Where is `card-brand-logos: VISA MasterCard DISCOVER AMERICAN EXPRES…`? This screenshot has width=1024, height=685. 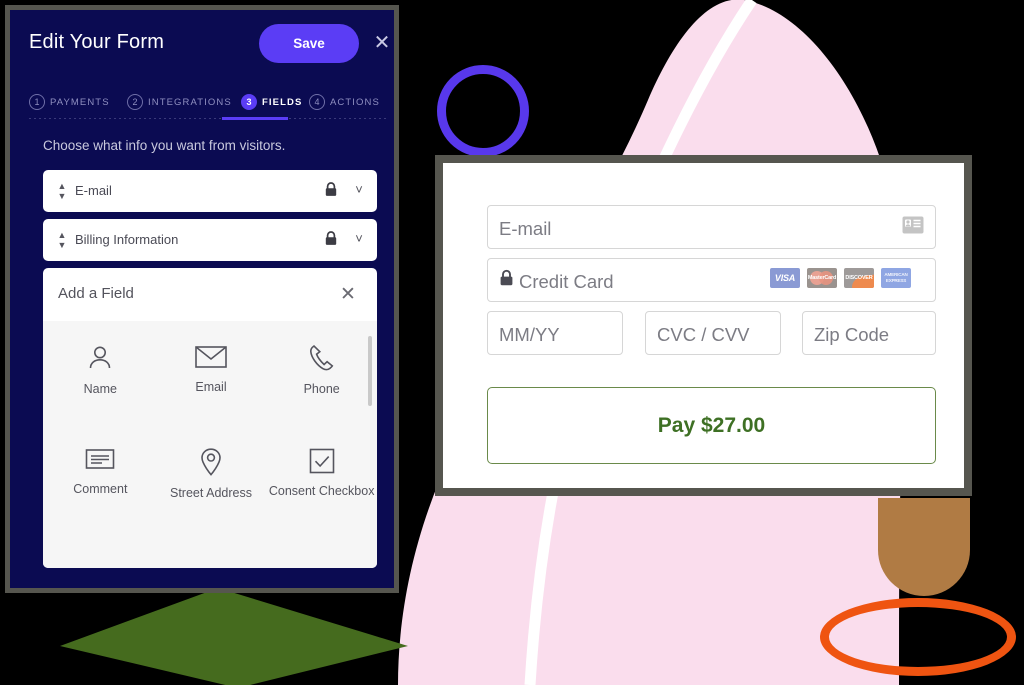
card-brand-logos: VISA MasterCard DISCOVER AMERICAN EXPRES… is located at coordinates (840, 278).